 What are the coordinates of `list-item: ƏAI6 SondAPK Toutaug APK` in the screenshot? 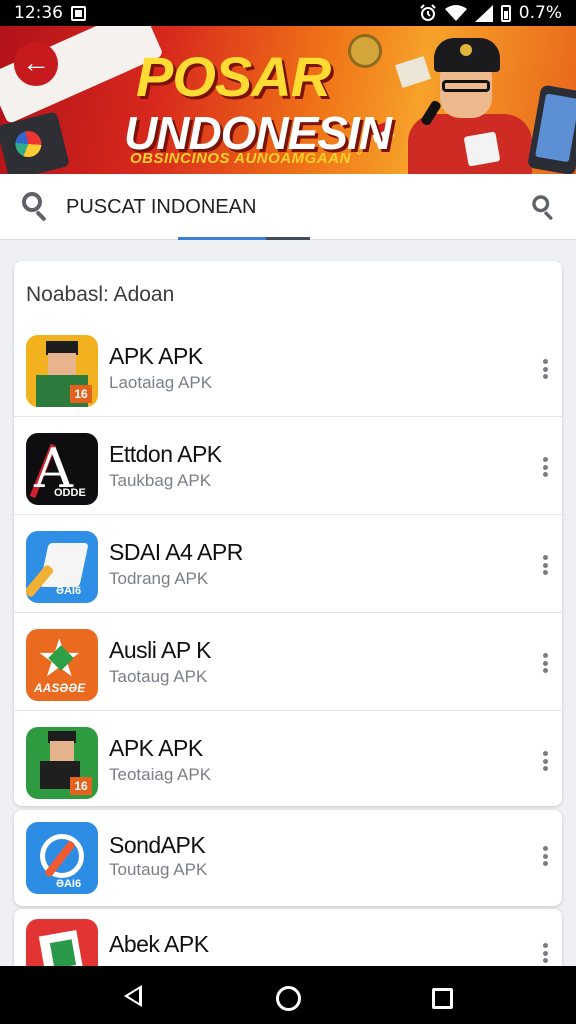 It's located at (288, 858).